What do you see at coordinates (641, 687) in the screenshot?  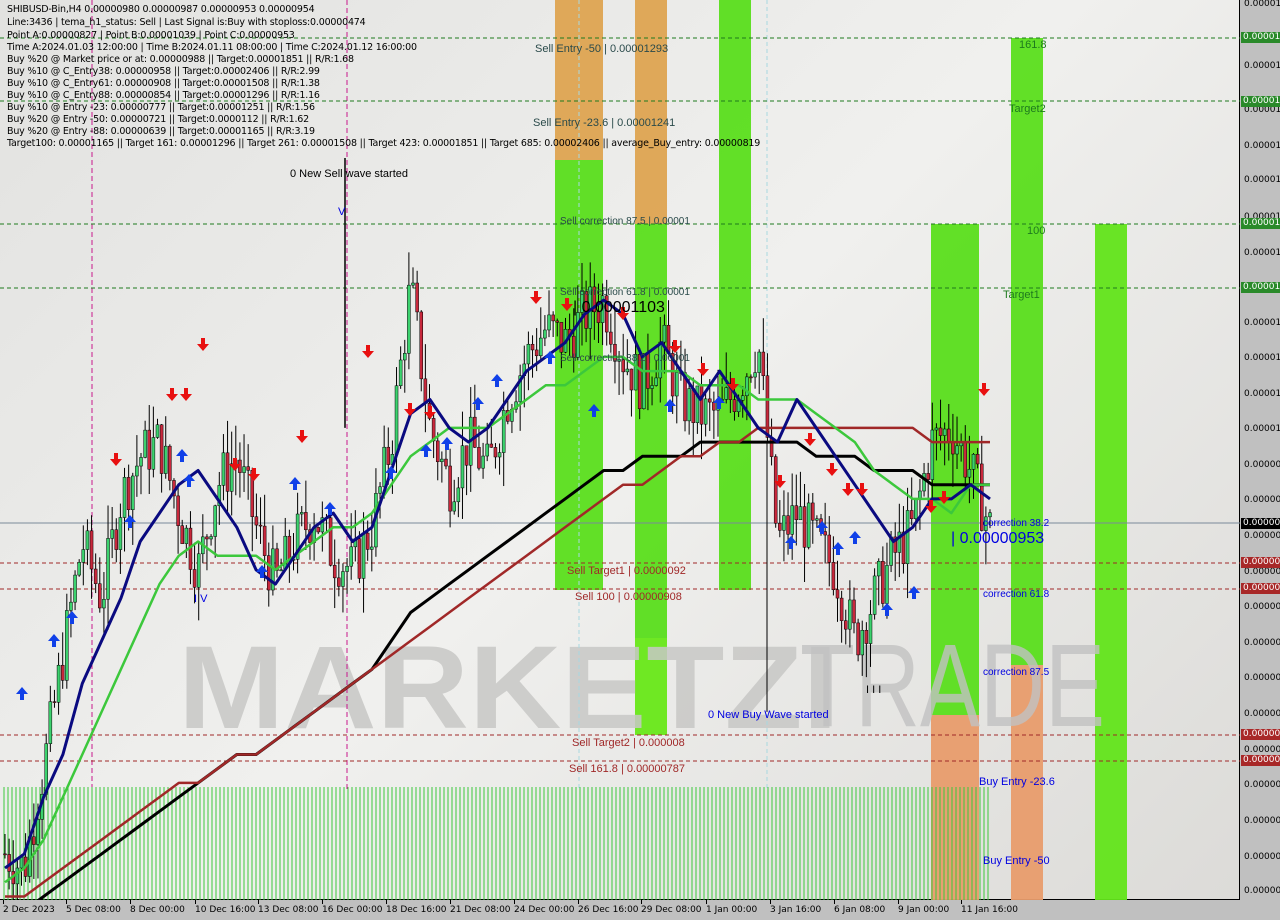 I see `watermark-layer: MARKETZI TRADE` at bounding box center [641, 687].